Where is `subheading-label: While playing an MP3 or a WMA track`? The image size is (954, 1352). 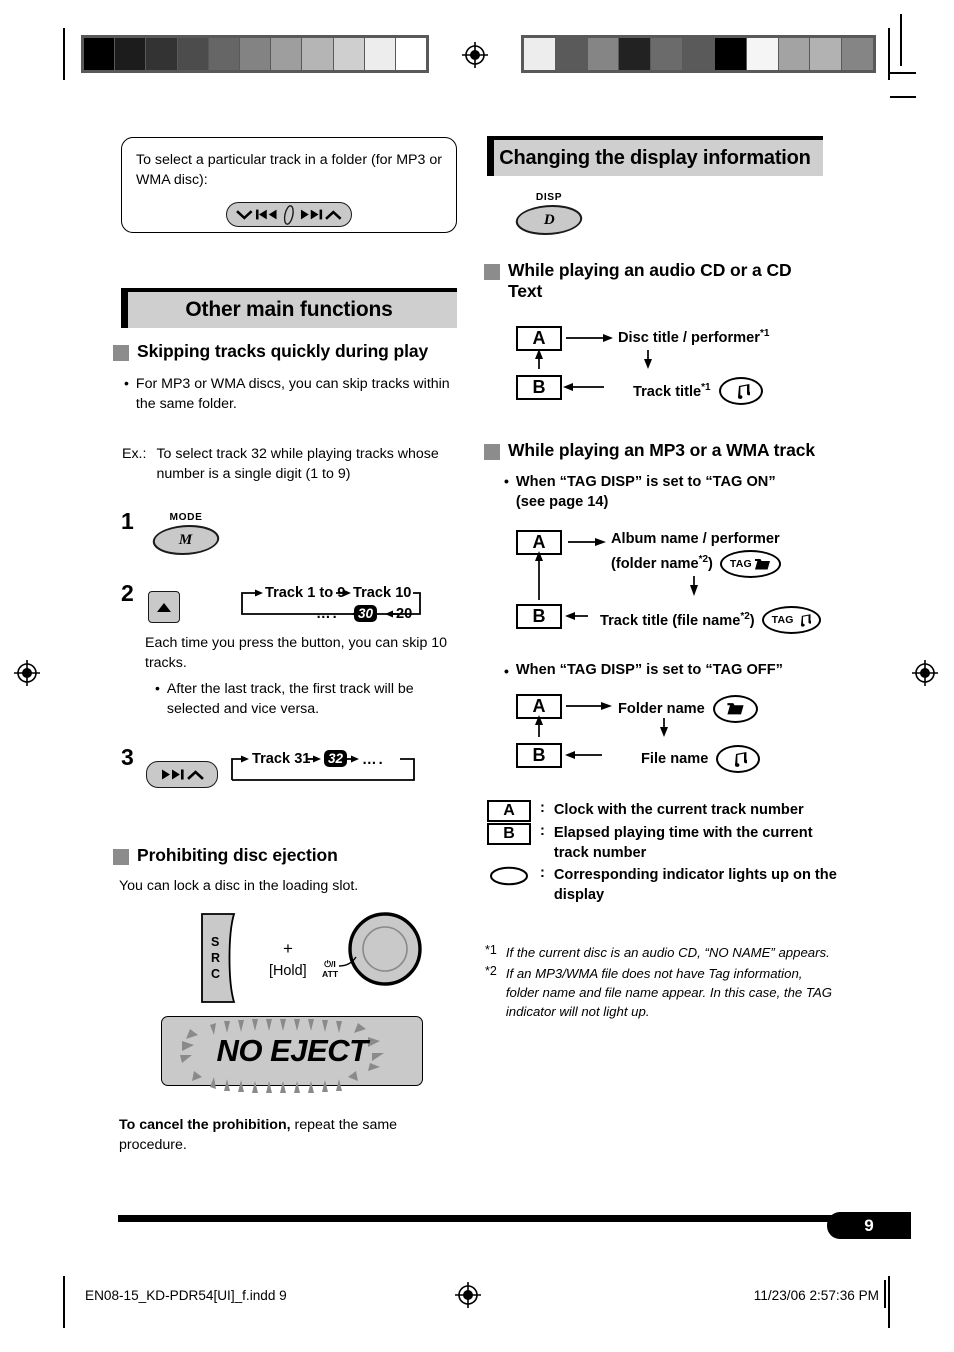
subheading-label: While playing an MP3 or a WMA track is located at coordinates (662, 450).